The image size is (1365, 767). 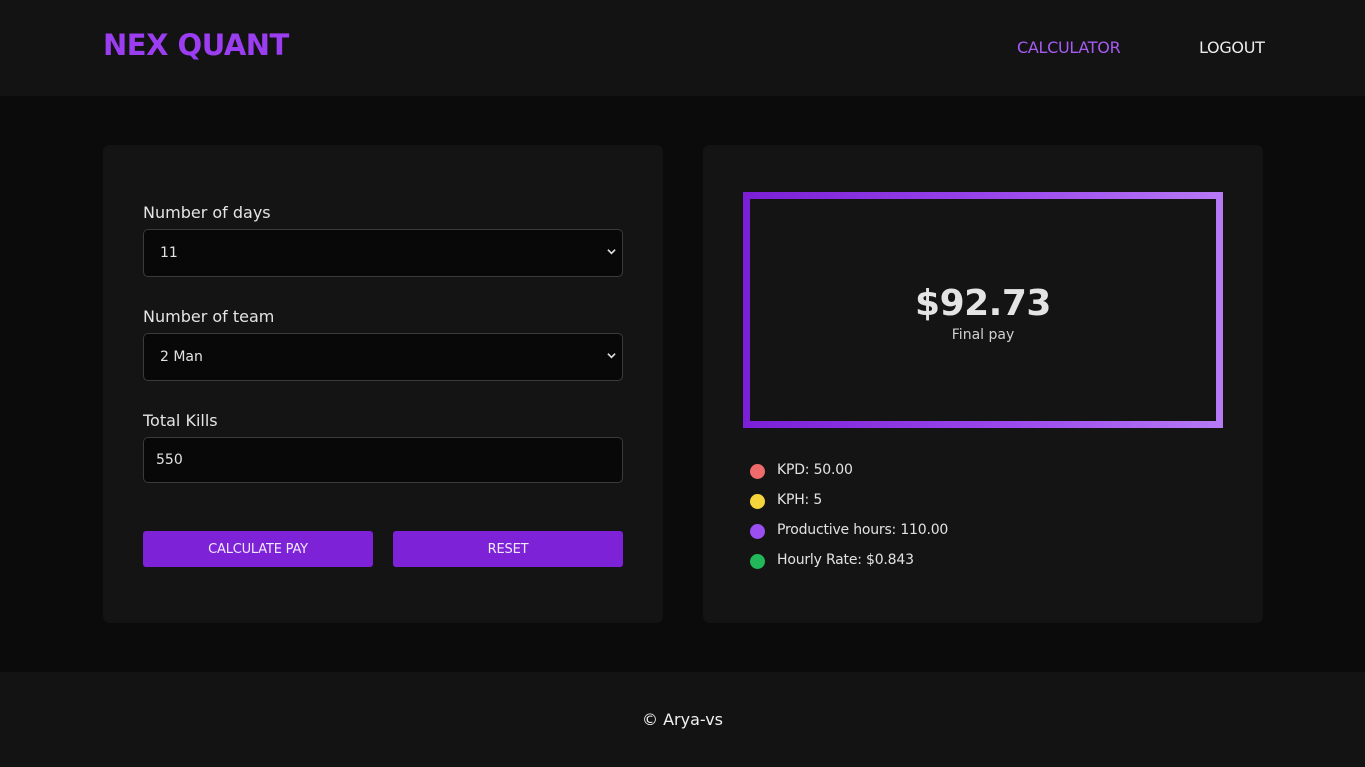 What do you see at coordinates (983, 303) in the screenshot?
I see `final-pay-amount: $92.73` at bounding box center [983, 303].